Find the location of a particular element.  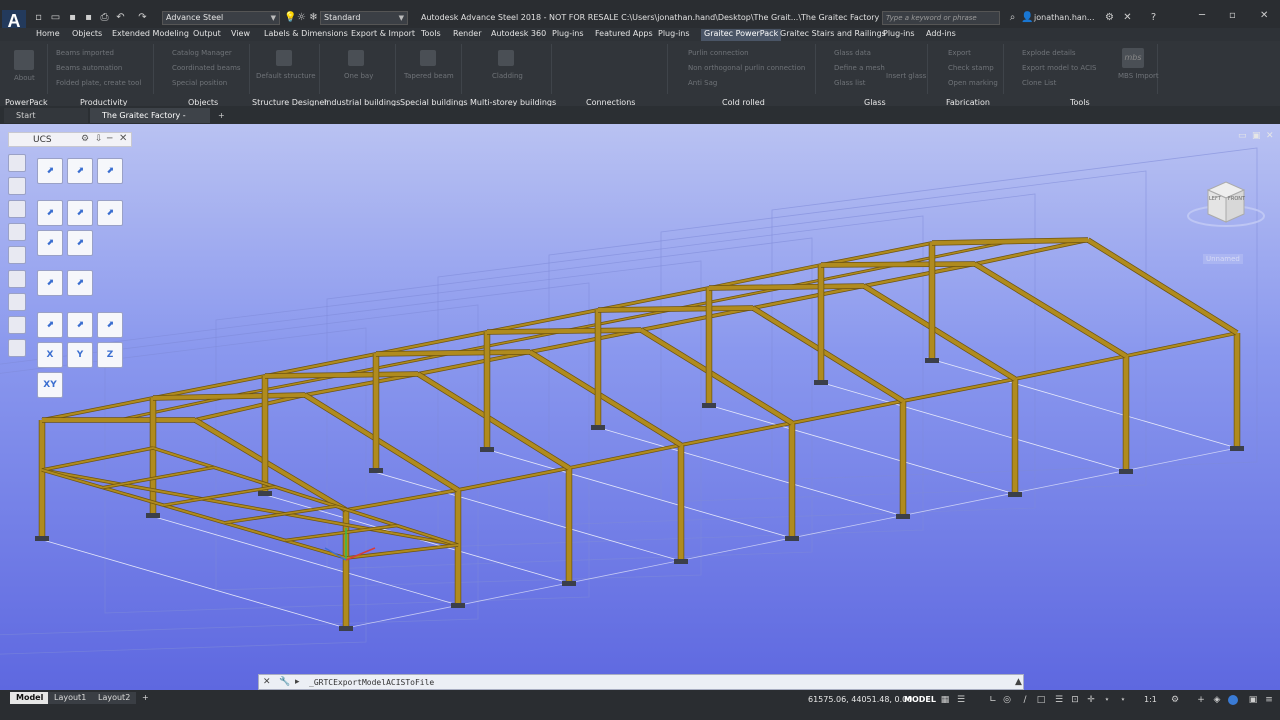

ucs-palette-header: UCS ⚙ ⇩ ─ ✕ is located at coordinates (70, 139).